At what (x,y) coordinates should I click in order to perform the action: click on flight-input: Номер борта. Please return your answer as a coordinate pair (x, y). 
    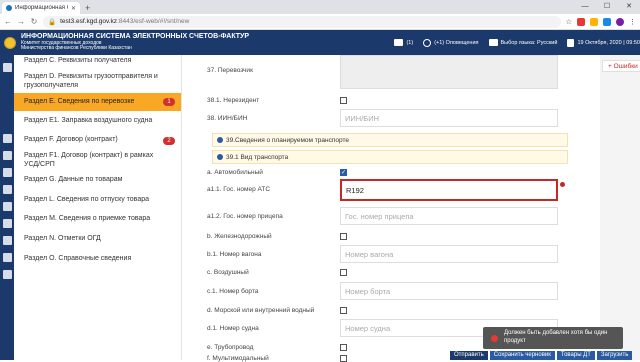
    Looking at the image, I should click on (449, 291).